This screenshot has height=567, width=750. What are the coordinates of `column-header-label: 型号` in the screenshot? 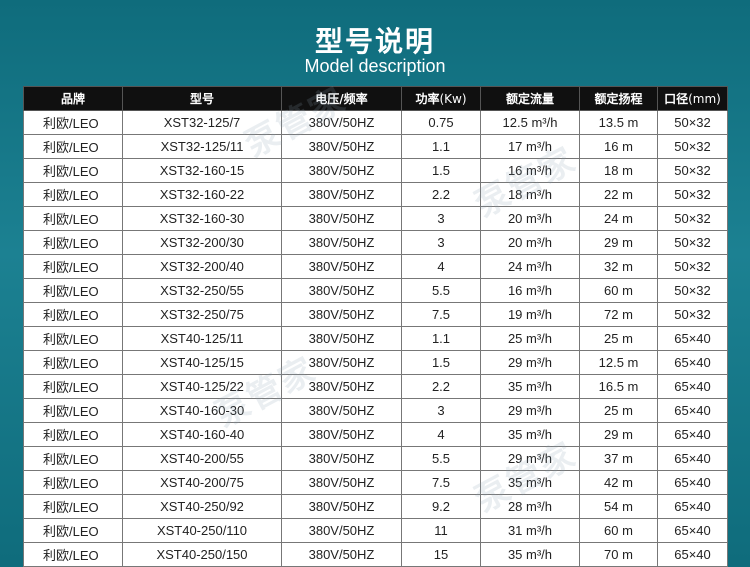 It's located at (201, 99).